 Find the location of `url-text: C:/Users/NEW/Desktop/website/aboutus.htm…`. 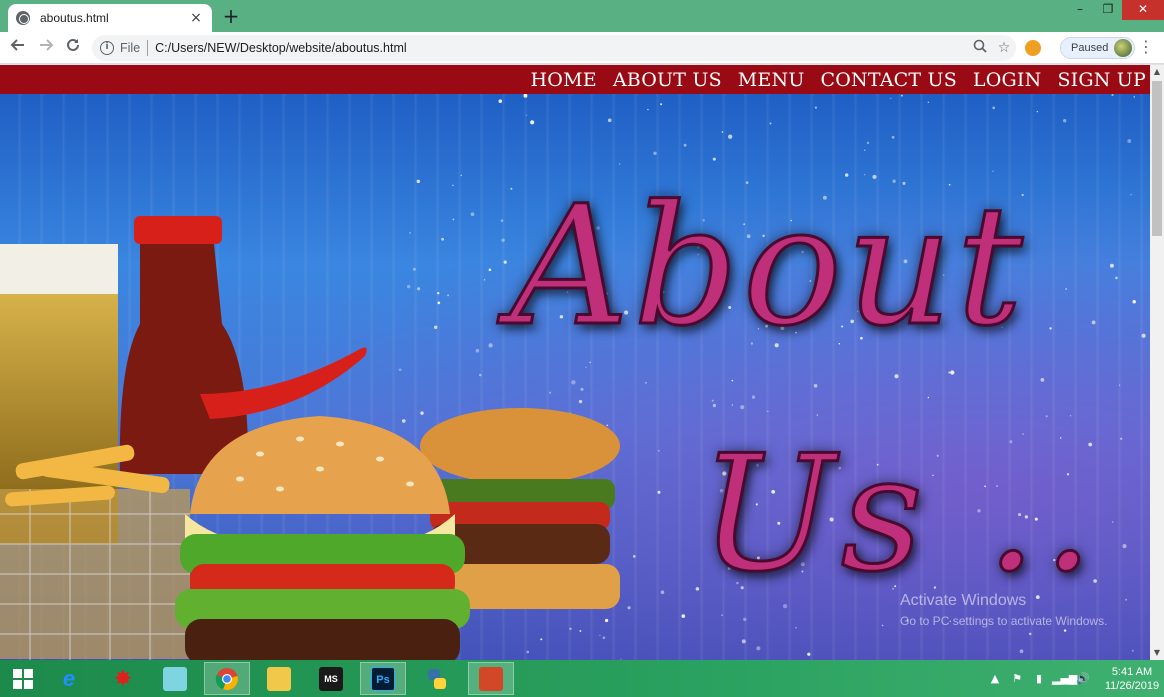

url-text: C:/Users/NEW/Desktop/website/aboutus.htm… is located at coordinates (561, 48).